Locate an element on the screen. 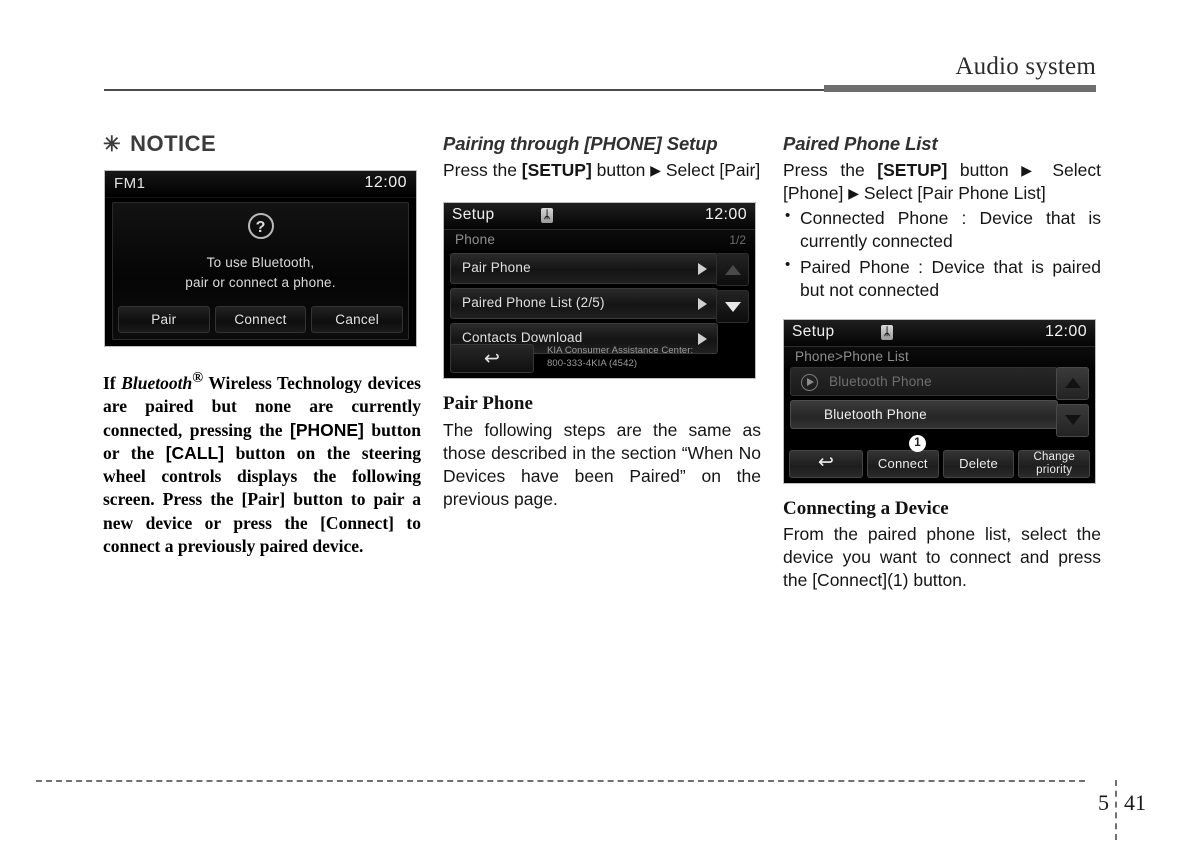 This screenshot has width=1200, height=861. pairing-setup-instruction: Press the [SETUP] button ▶ Select [Pair] is located at coordinates (602, 170).